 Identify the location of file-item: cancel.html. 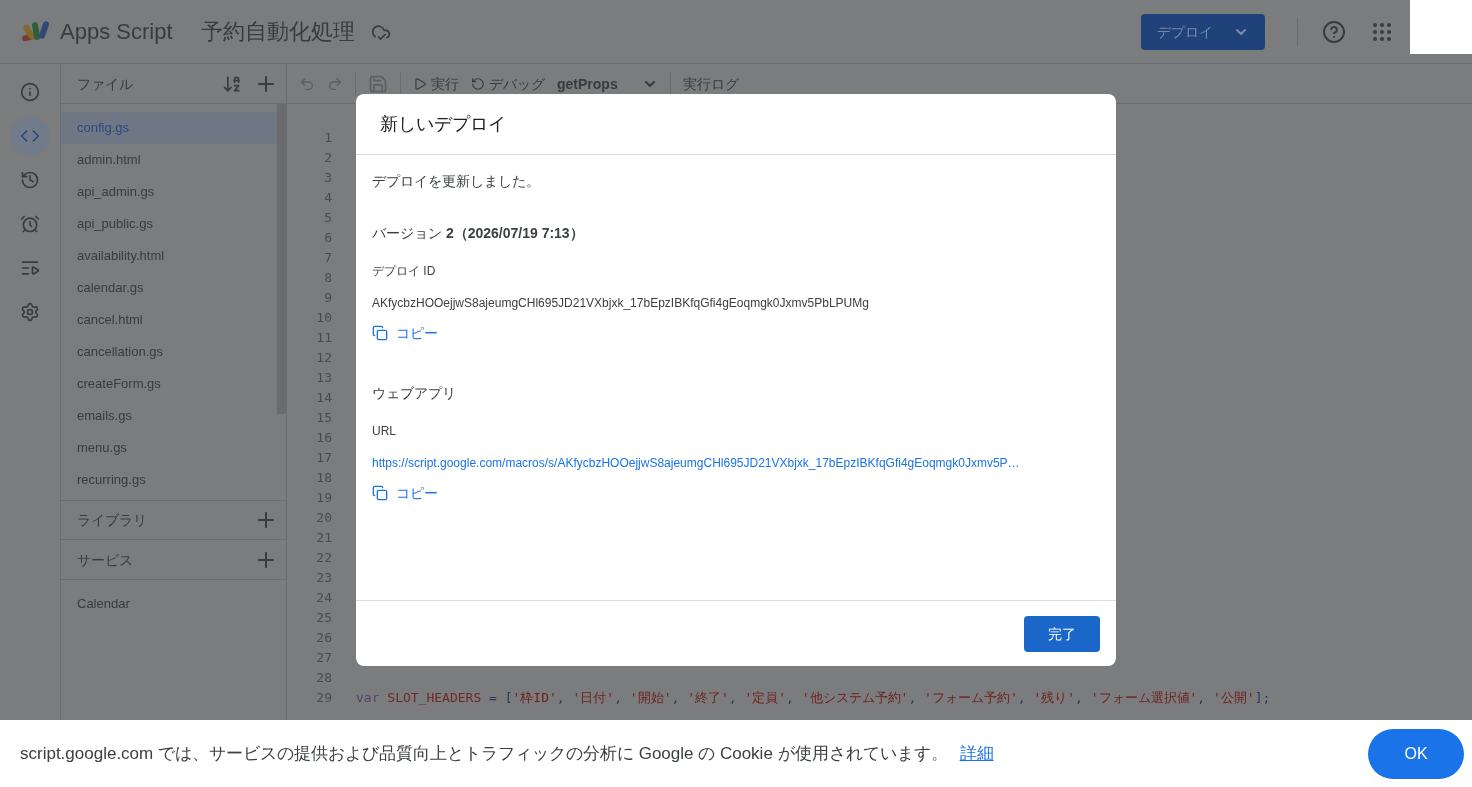
(169, 320).